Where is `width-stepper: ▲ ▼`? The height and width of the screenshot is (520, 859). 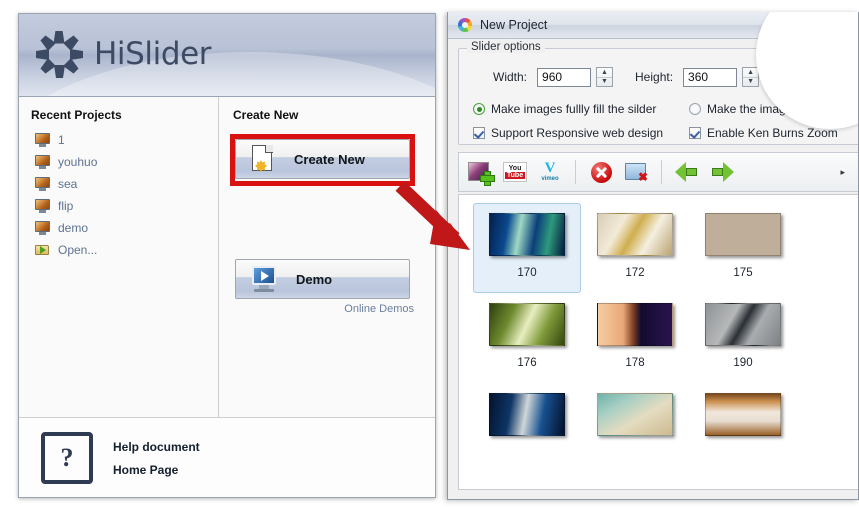 width-stepper: ▲ ▼ is located at coordinates (575, 77).